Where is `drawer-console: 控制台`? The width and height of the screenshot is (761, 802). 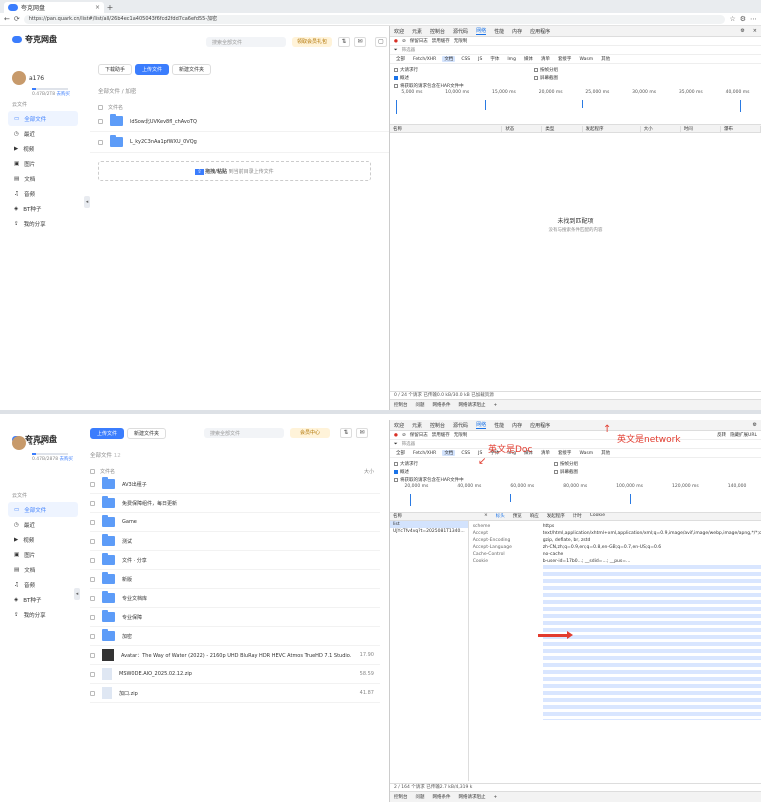
drawer-console: 控制台 is located at coordinates (401, 405).